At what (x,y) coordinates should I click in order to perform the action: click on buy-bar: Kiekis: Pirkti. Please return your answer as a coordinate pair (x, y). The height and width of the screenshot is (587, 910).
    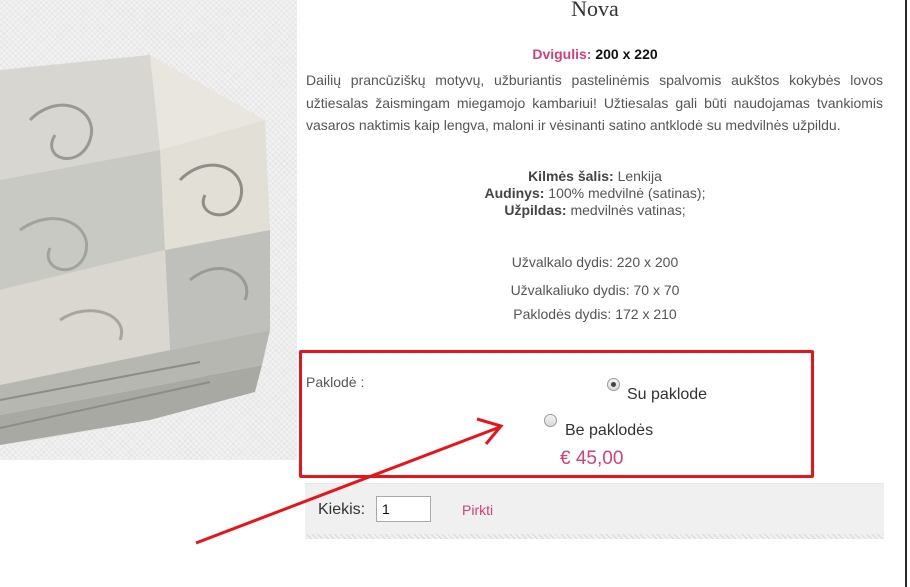
    Looking at the image, I should click on (594, 511).